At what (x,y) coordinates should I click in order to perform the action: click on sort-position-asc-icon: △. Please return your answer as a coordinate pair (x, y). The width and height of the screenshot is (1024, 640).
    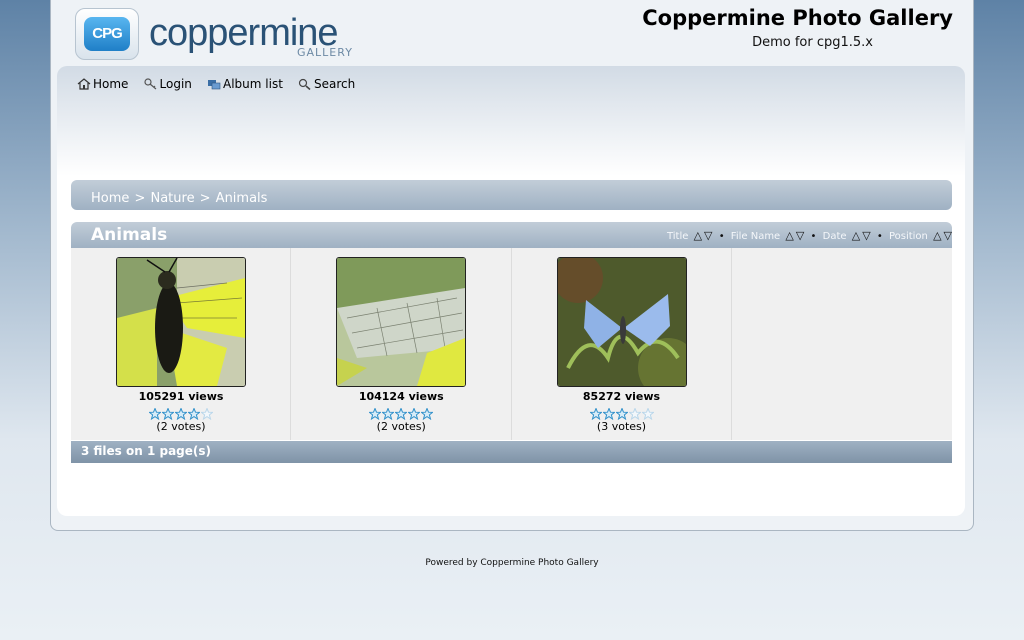
    Looking at the image, I should click on (937, 235).